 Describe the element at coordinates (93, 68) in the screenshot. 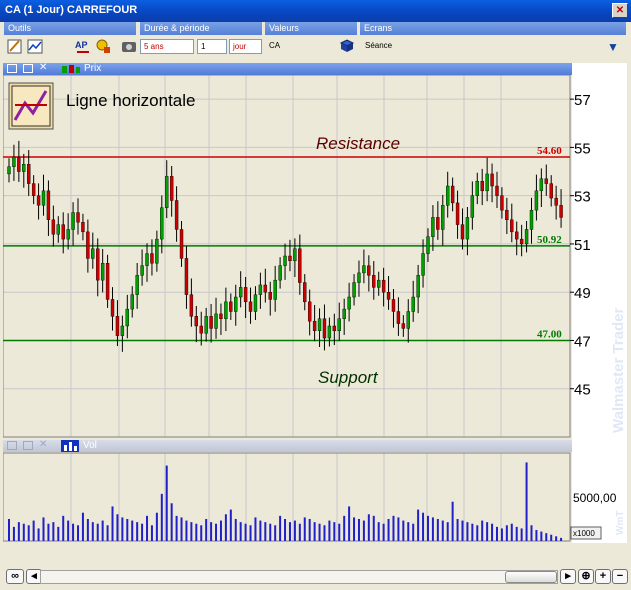

I see `price-pane-label: Prix` at that location.